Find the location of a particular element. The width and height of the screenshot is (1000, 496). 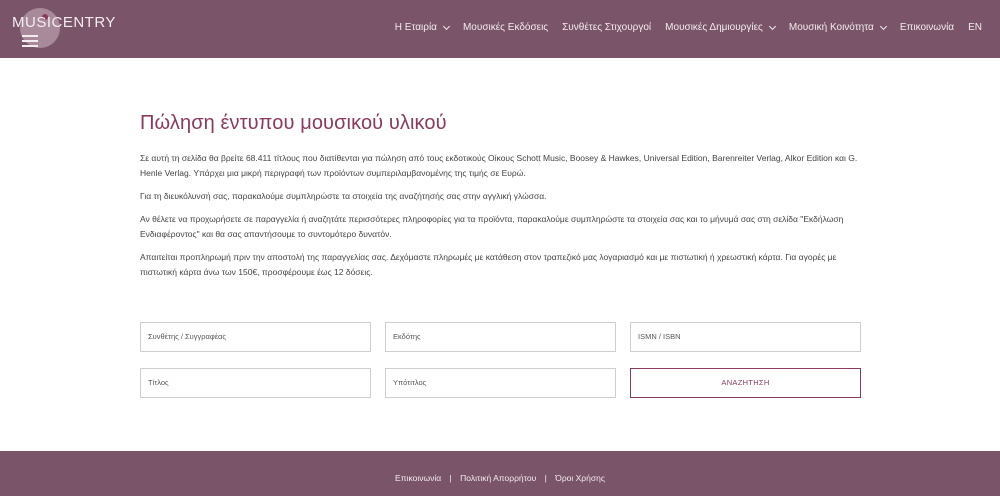

nav-item-label: Συνθέτες Στιχουργοί is located at coordinates (607, 27).